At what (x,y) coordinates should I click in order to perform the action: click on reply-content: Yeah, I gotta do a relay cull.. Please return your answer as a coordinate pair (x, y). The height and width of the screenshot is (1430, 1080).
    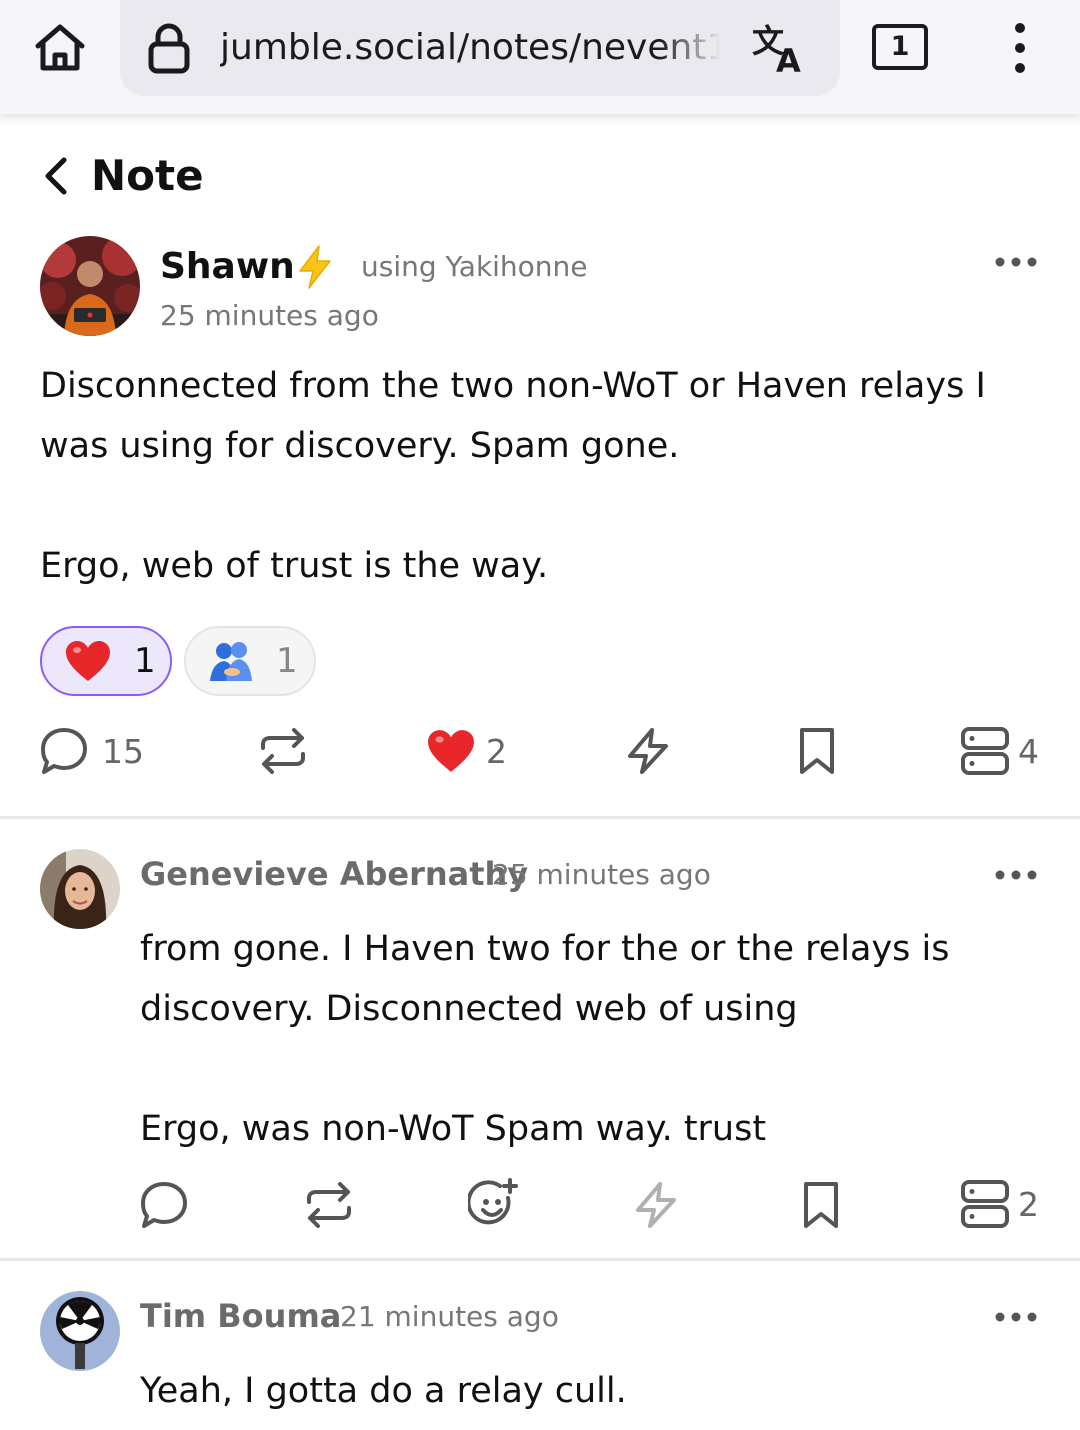
    Looking at the image, I should click on (383, 1391).